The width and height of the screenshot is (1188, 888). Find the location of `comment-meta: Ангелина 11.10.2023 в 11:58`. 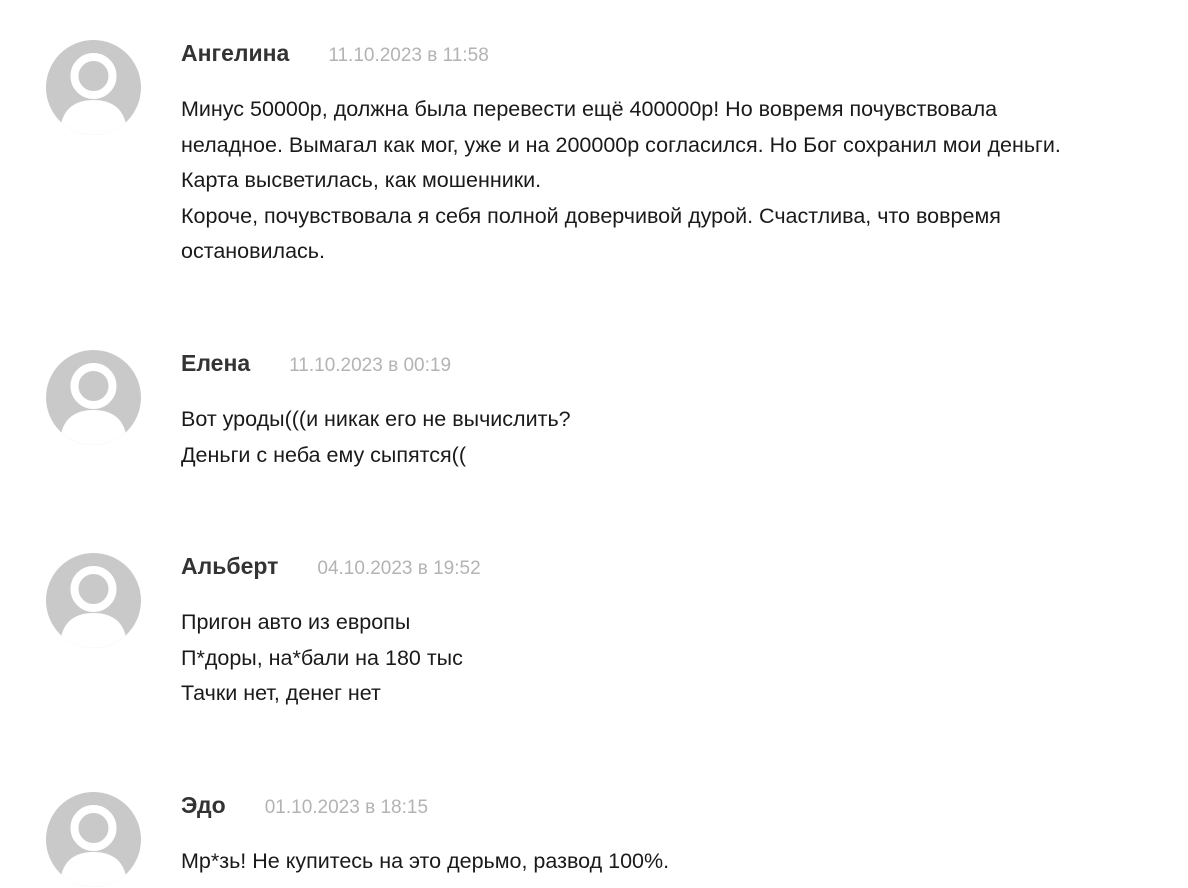

comment-meta: Ангелина 11.10.2023 в 11:58 is located at coordinates (335, 56).